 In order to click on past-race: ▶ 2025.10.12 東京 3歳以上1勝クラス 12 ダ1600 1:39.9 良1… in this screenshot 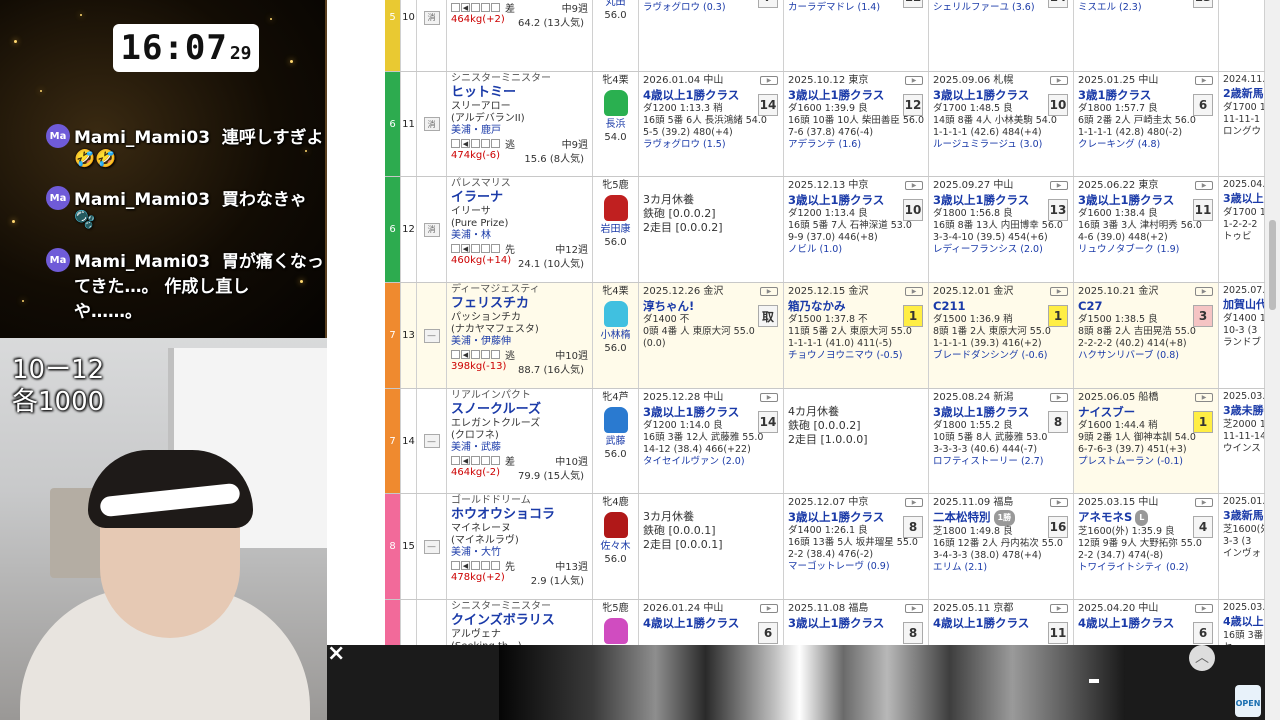, I will do `click(856, 124)`.